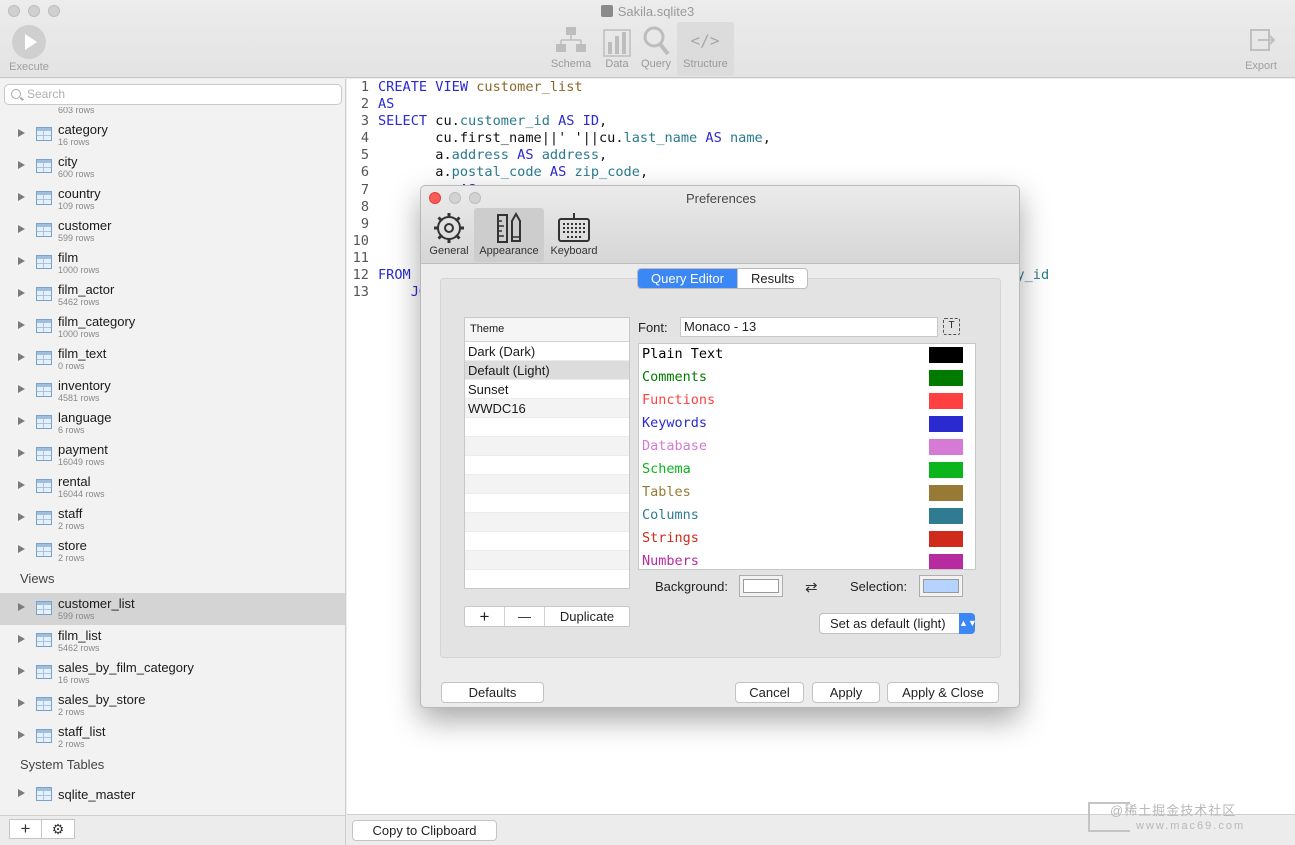  Describe the element at coordinates (509, 235) in the screenshot. I see `tab-appearance: Appearance` at that location.